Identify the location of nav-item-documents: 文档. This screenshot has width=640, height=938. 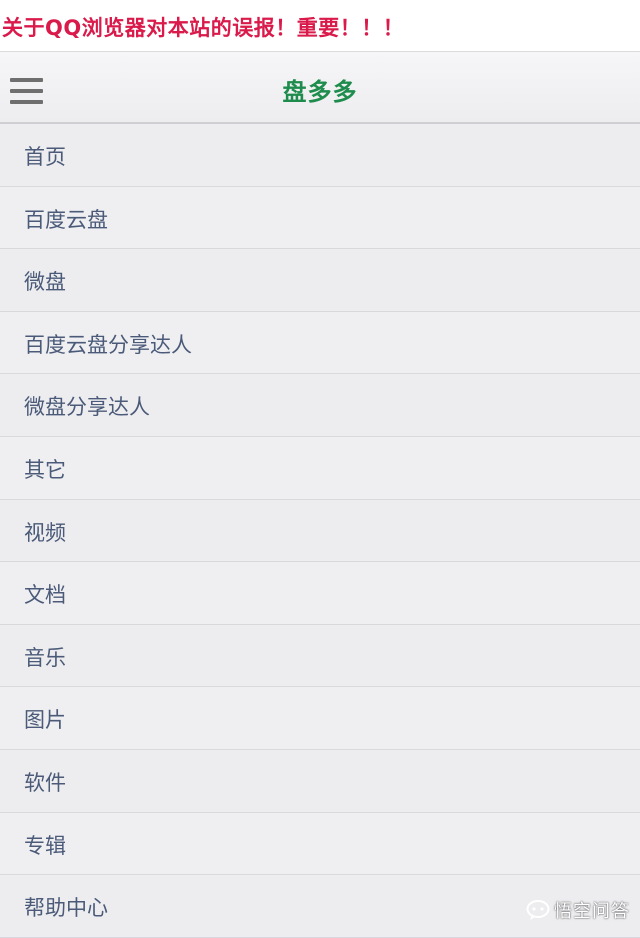
(320, 593).